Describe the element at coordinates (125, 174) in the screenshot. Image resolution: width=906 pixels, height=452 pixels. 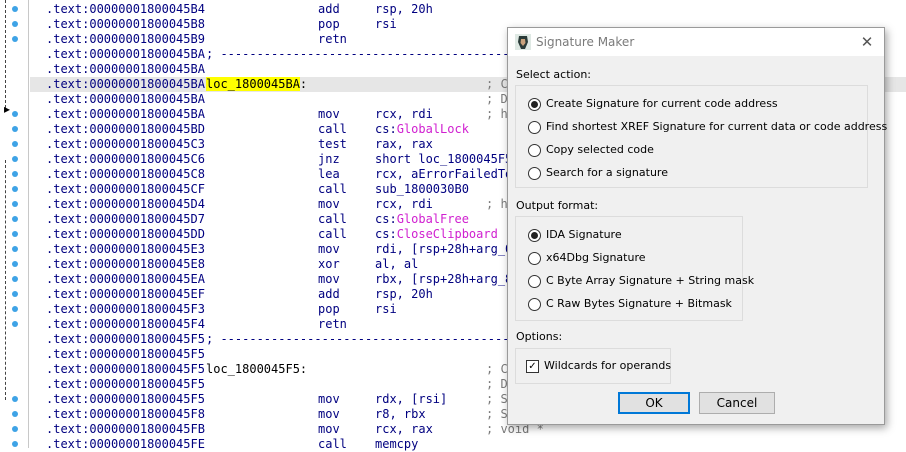
I see `row-address: .text:00000001800045C8` at that location.